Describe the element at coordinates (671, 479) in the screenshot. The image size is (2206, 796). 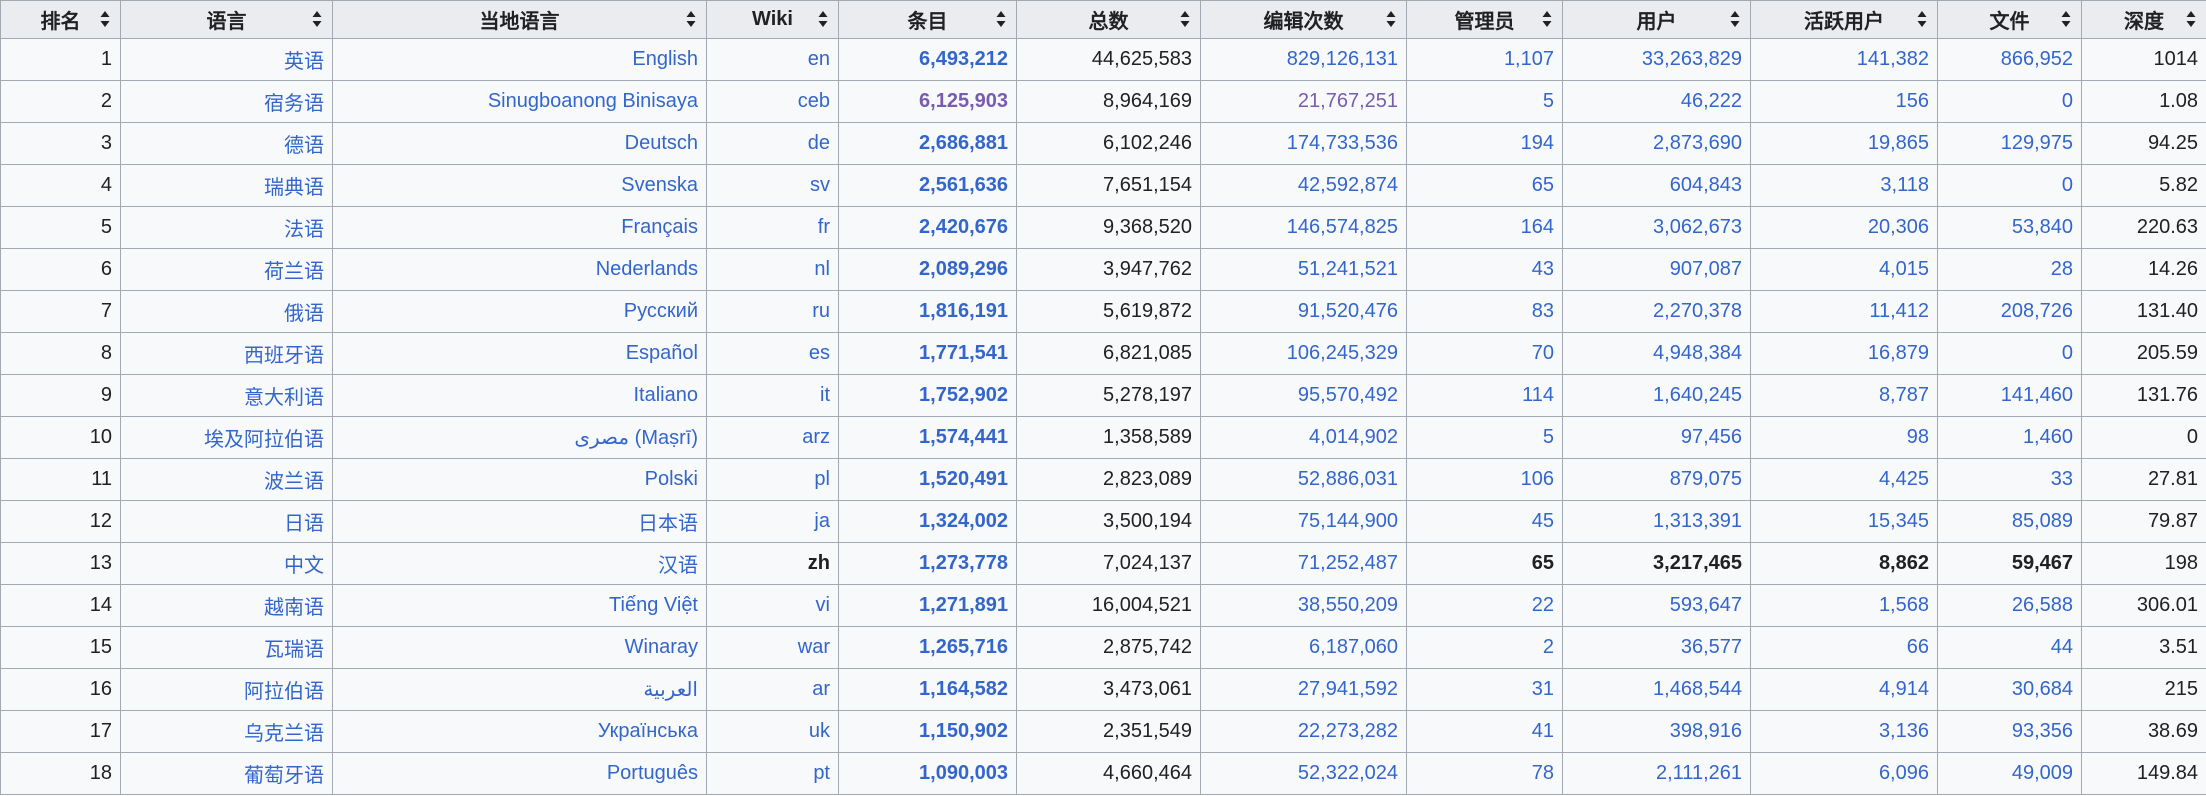
I see `local-name-link: Polski` at that location.